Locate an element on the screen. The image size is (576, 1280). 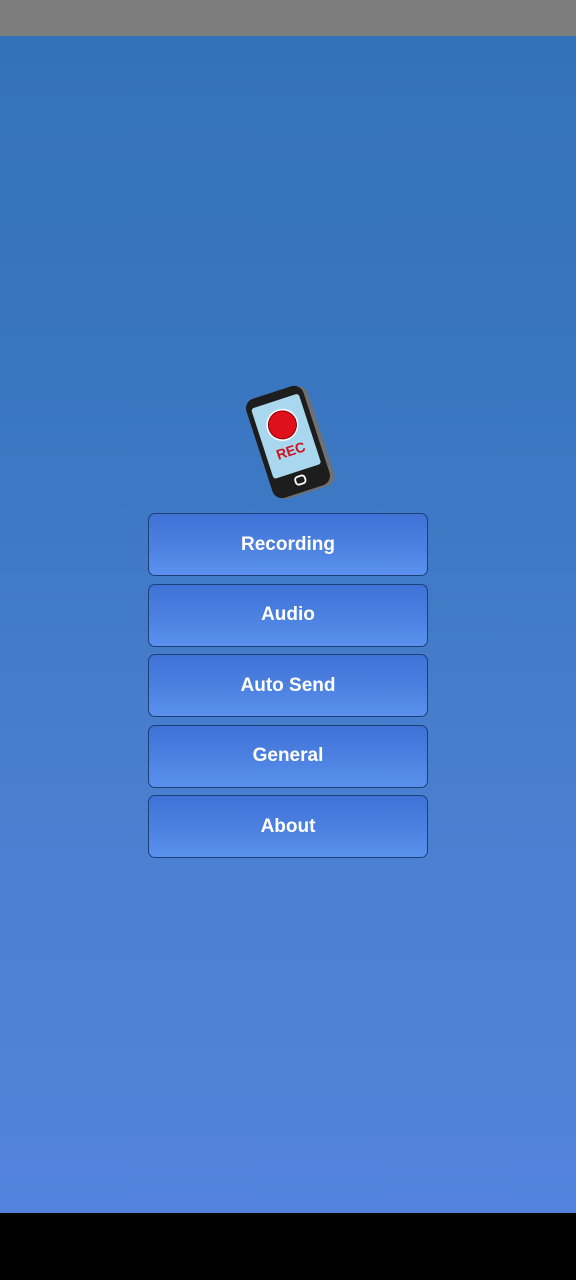
phone-recording-icon: REC is located at coordinates (290, 442).